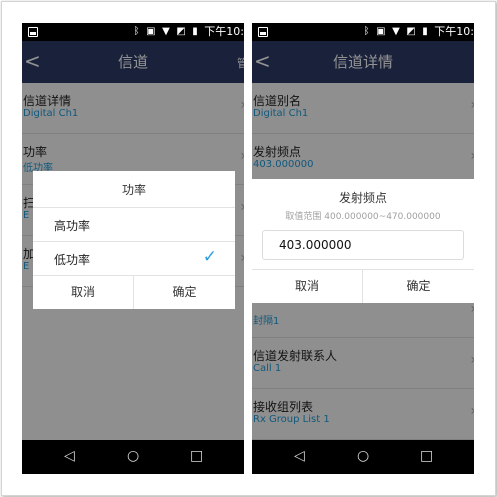 Image resolution: width=497 pixels, height=497 pixels. I want to click on dialog-title: 发射频点, so click(362, 198).